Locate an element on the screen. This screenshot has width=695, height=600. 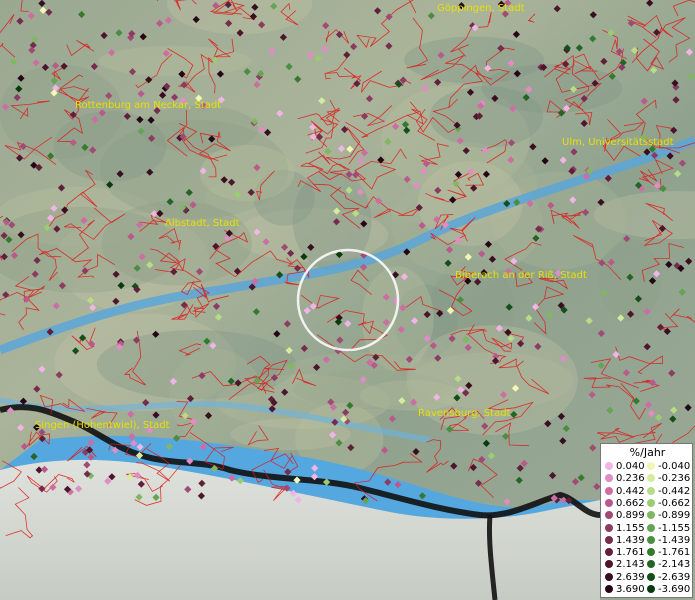
city-label-ravensburg: Ravensburg, Stadt is located at coordinates (464, 413).